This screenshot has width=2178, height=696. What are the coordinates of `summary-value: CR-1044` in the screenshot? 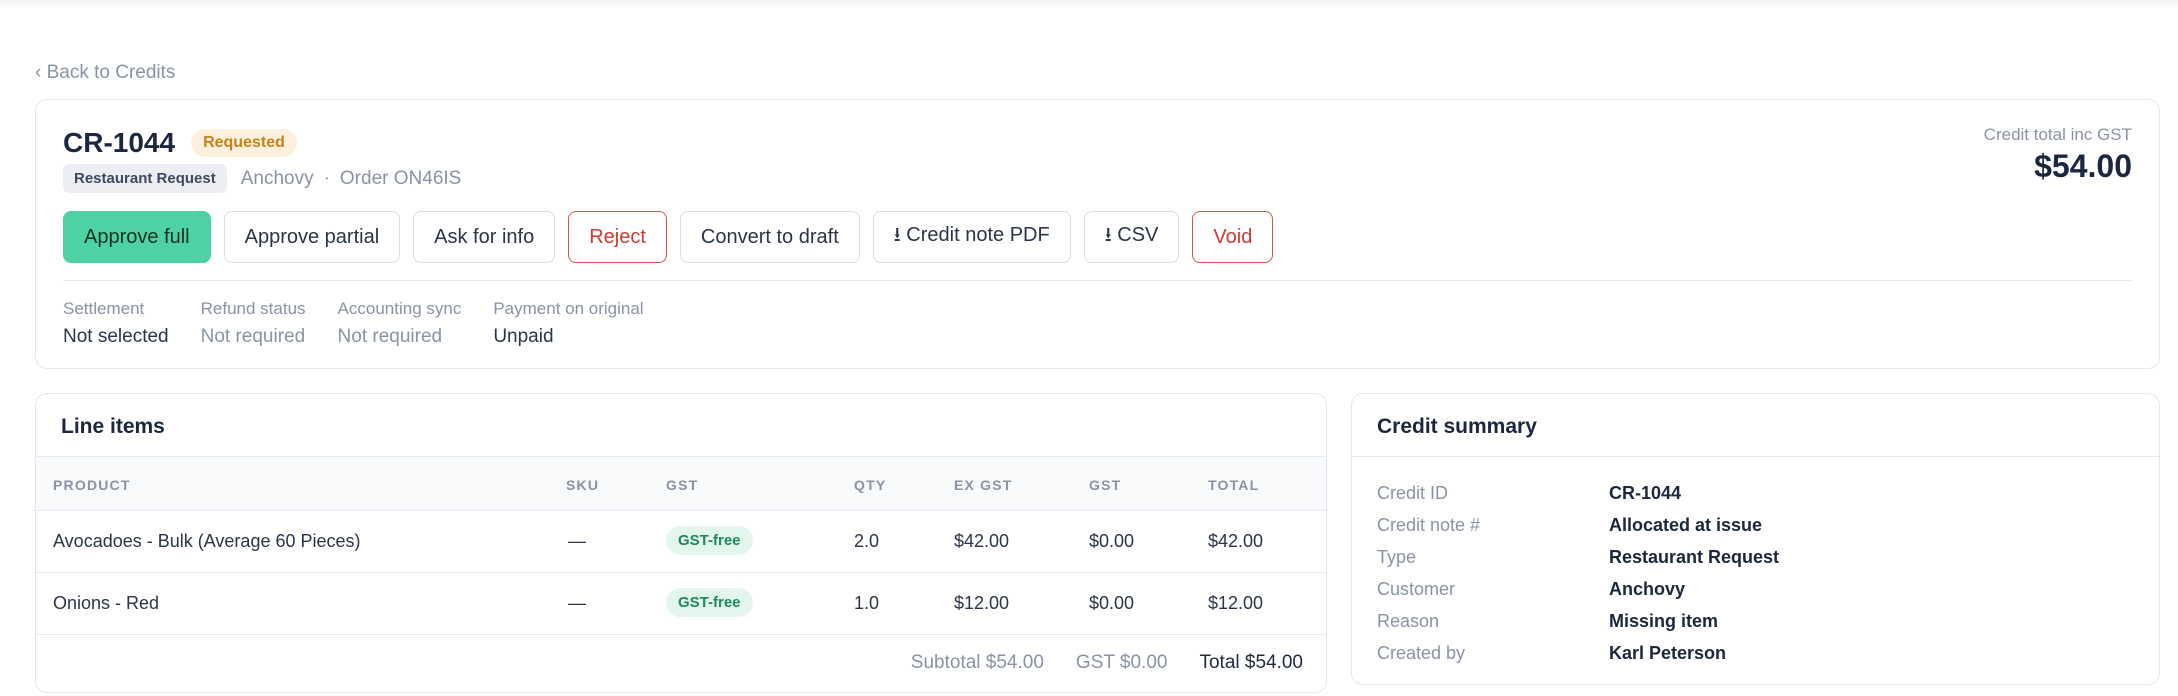 It's located at (1645, 492).